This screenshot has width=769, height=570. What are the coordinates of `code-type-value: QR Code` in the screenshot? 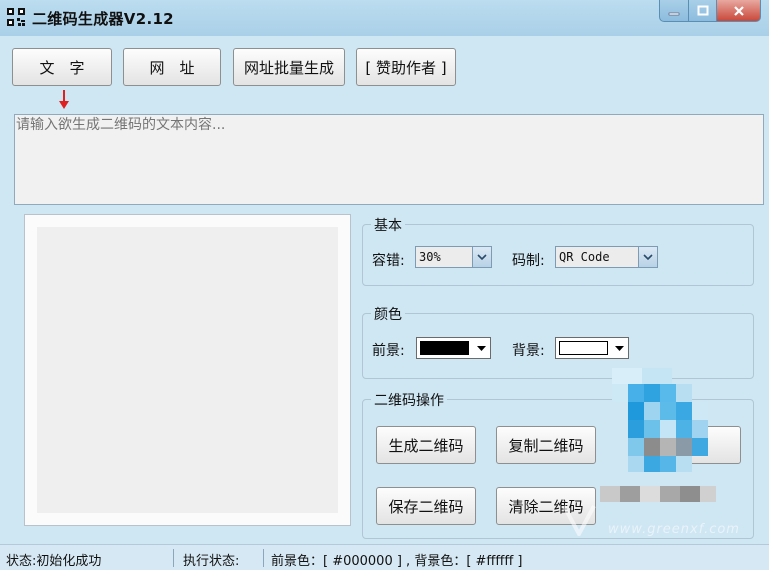 It's located at (584, 257).